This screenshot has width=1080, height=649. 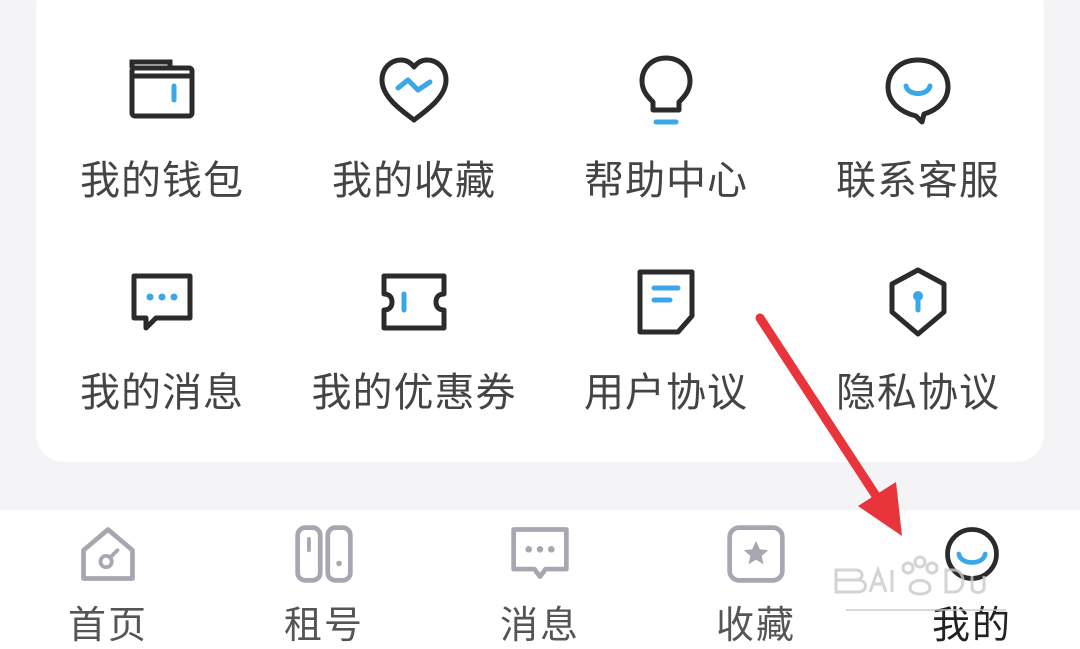 What do you see at coordinates (324, 554) in the screenshot?
I see `gamepad-icon` at bounding box center [324, 554].